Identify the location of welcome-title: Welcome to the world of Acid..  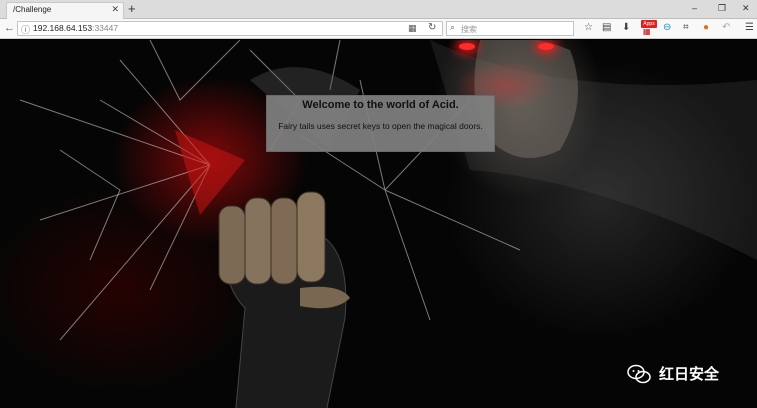
(380, 105).